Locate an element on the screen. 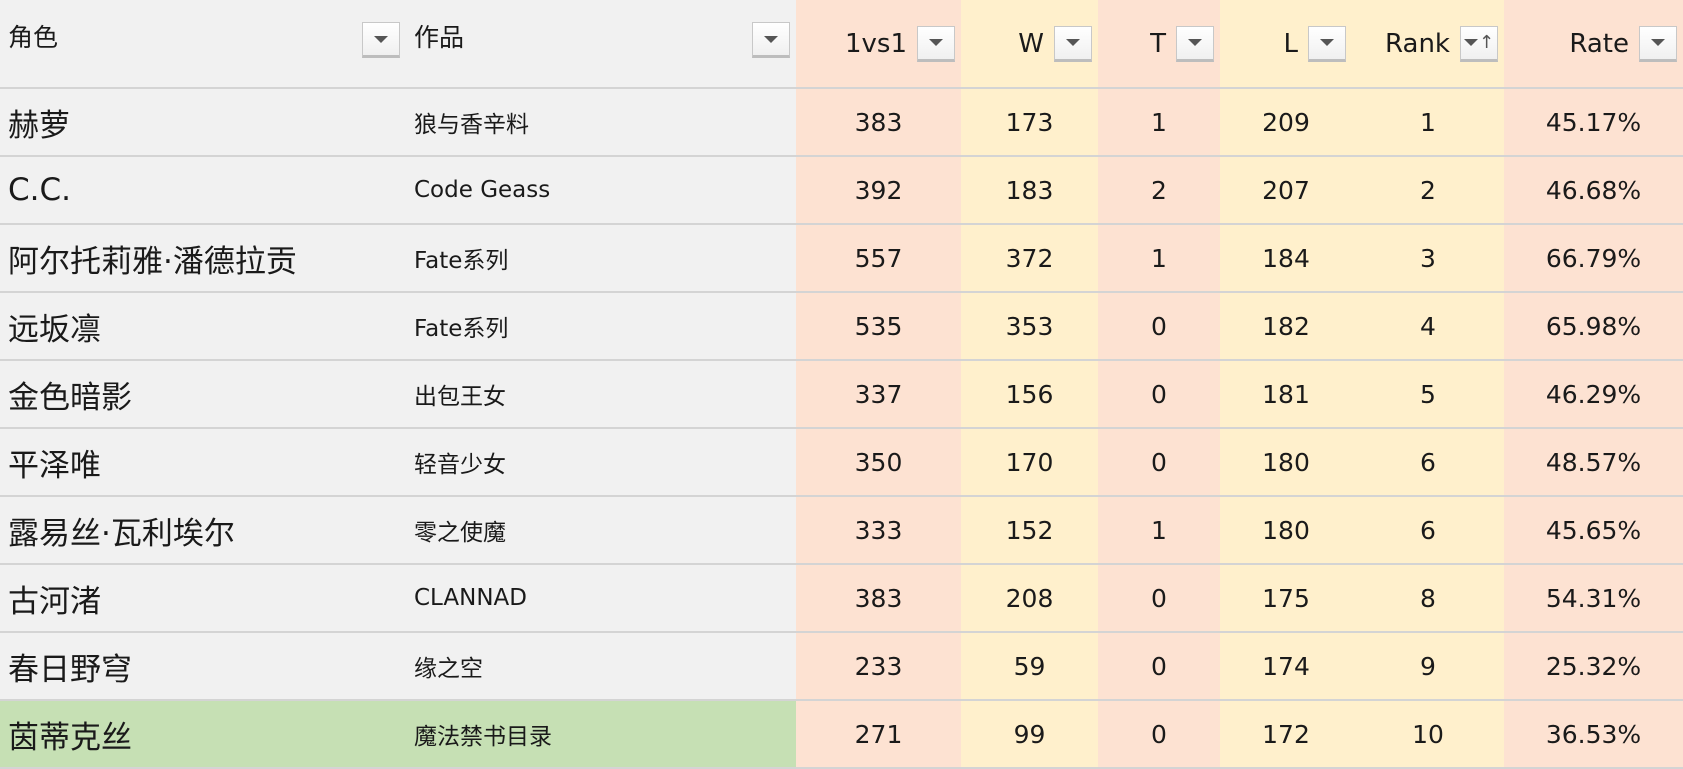 This screenshot has width=1683, height=769. cell-l: 174 is located at coordinates (1286, 666).